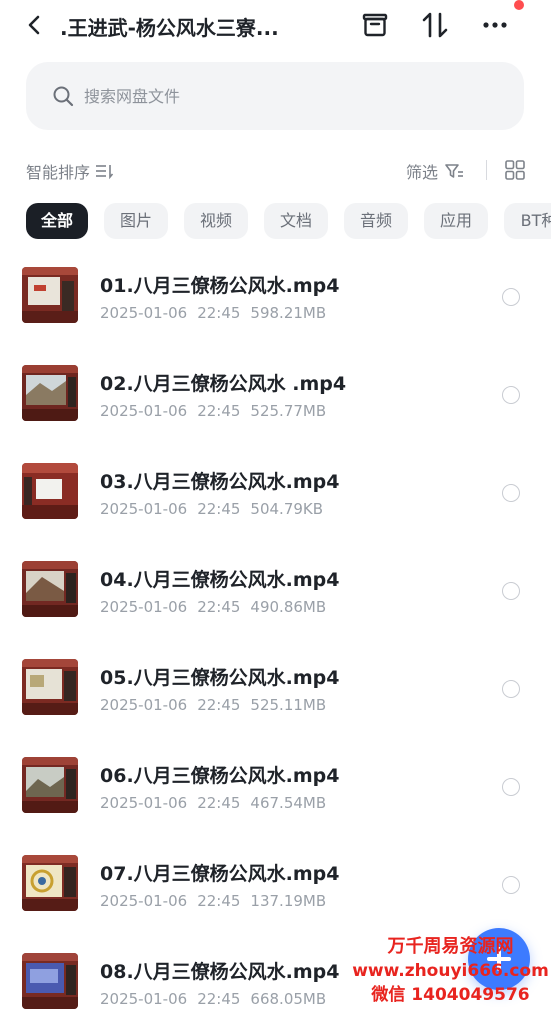  I want to click on file-size: 137.19MB, so click(288, 901).